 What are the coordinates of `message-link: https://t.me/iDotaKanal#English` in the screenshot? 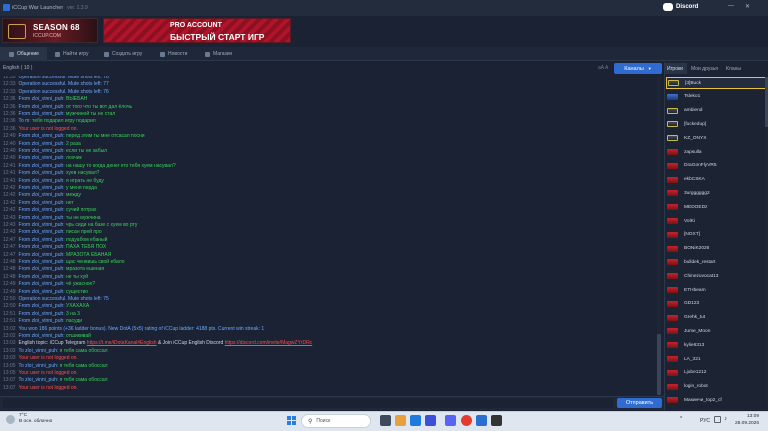 It's located at (122, 343).